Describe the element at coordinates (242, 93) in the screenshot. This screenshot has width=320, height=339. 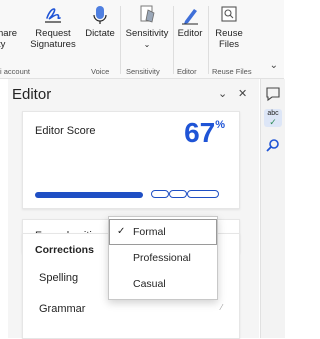
I see `close-icon: ✕` at that location.